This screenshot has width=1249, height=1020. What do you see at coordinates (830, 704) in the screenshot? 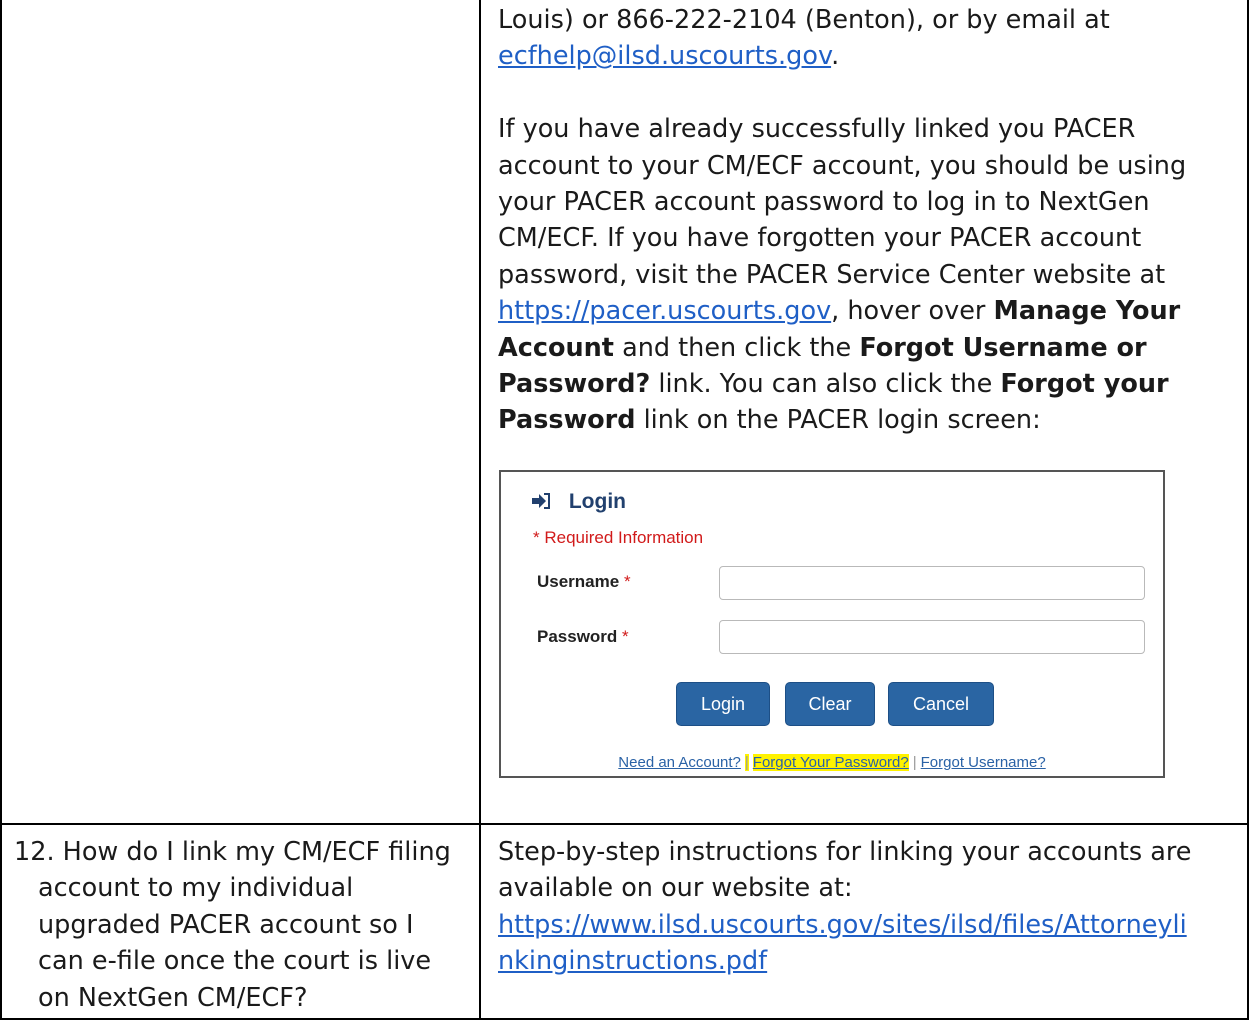
I see `clear-button: Clear` at bounding box center [830, 704].